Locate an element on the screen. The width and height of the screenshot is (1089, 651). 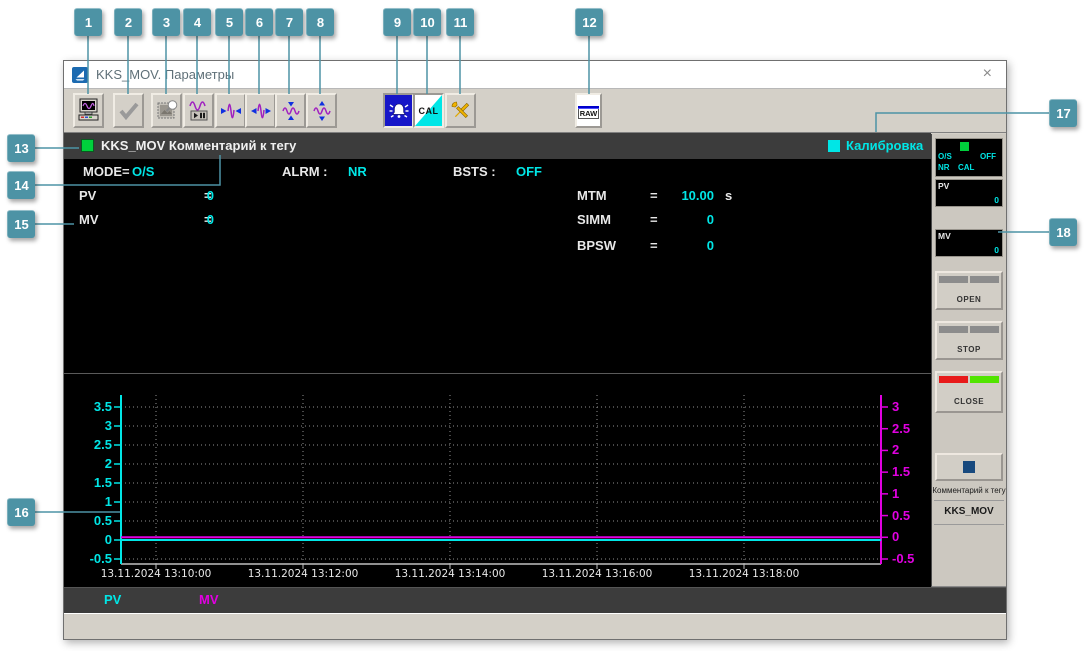
bpsw-label: BPSW is located at coordinates (596, 245).